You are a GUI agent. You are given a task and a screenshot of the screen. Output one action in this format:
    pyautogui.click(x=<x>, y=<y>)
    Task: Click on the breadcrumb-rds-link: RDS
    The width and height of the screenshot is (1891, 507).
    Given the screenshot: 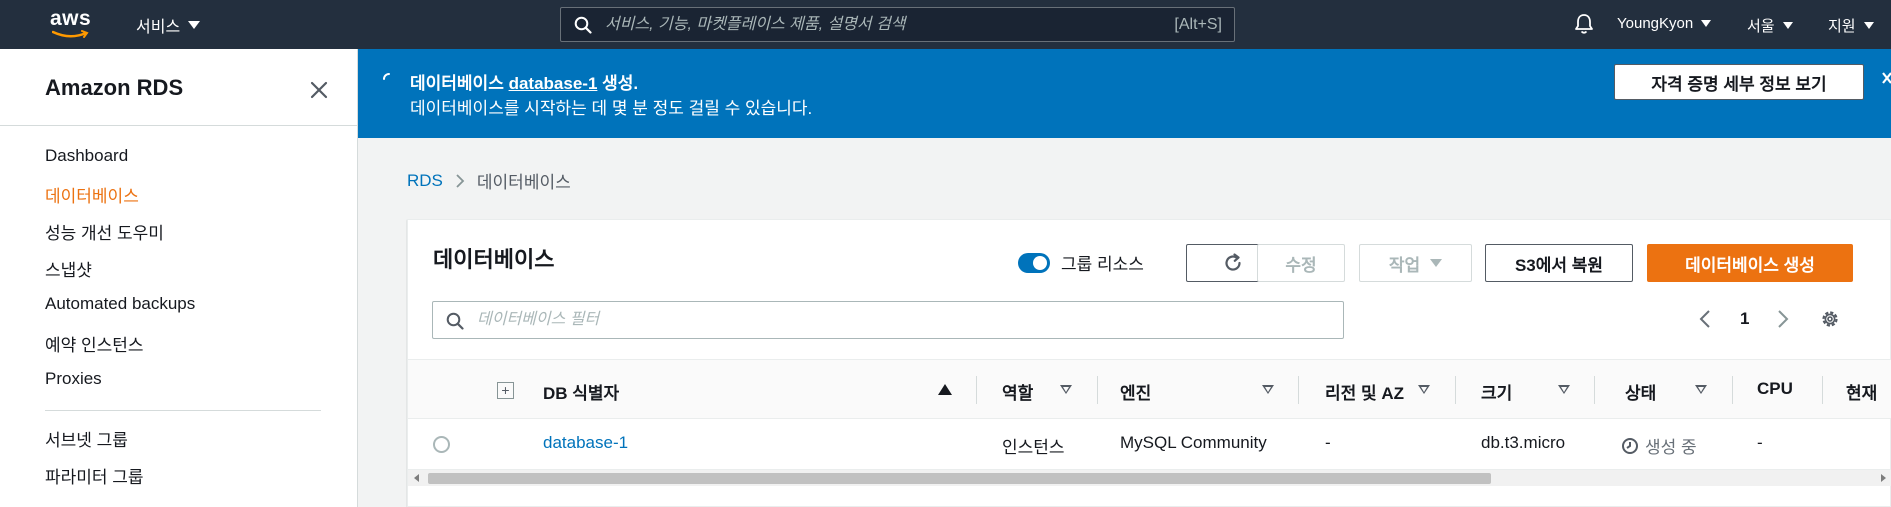 What is the action you would take?
    pyautogui.click(x=425, y=181)
    